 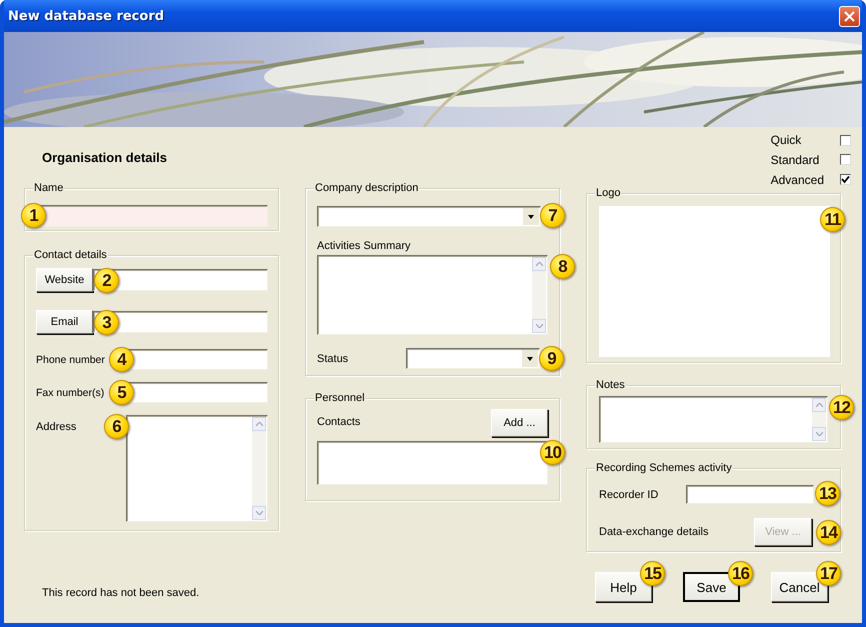 What do you see at coordinates (795, 159) in the screenshot?
I see `mode-label: Standard` at bounding box center [795, 159].